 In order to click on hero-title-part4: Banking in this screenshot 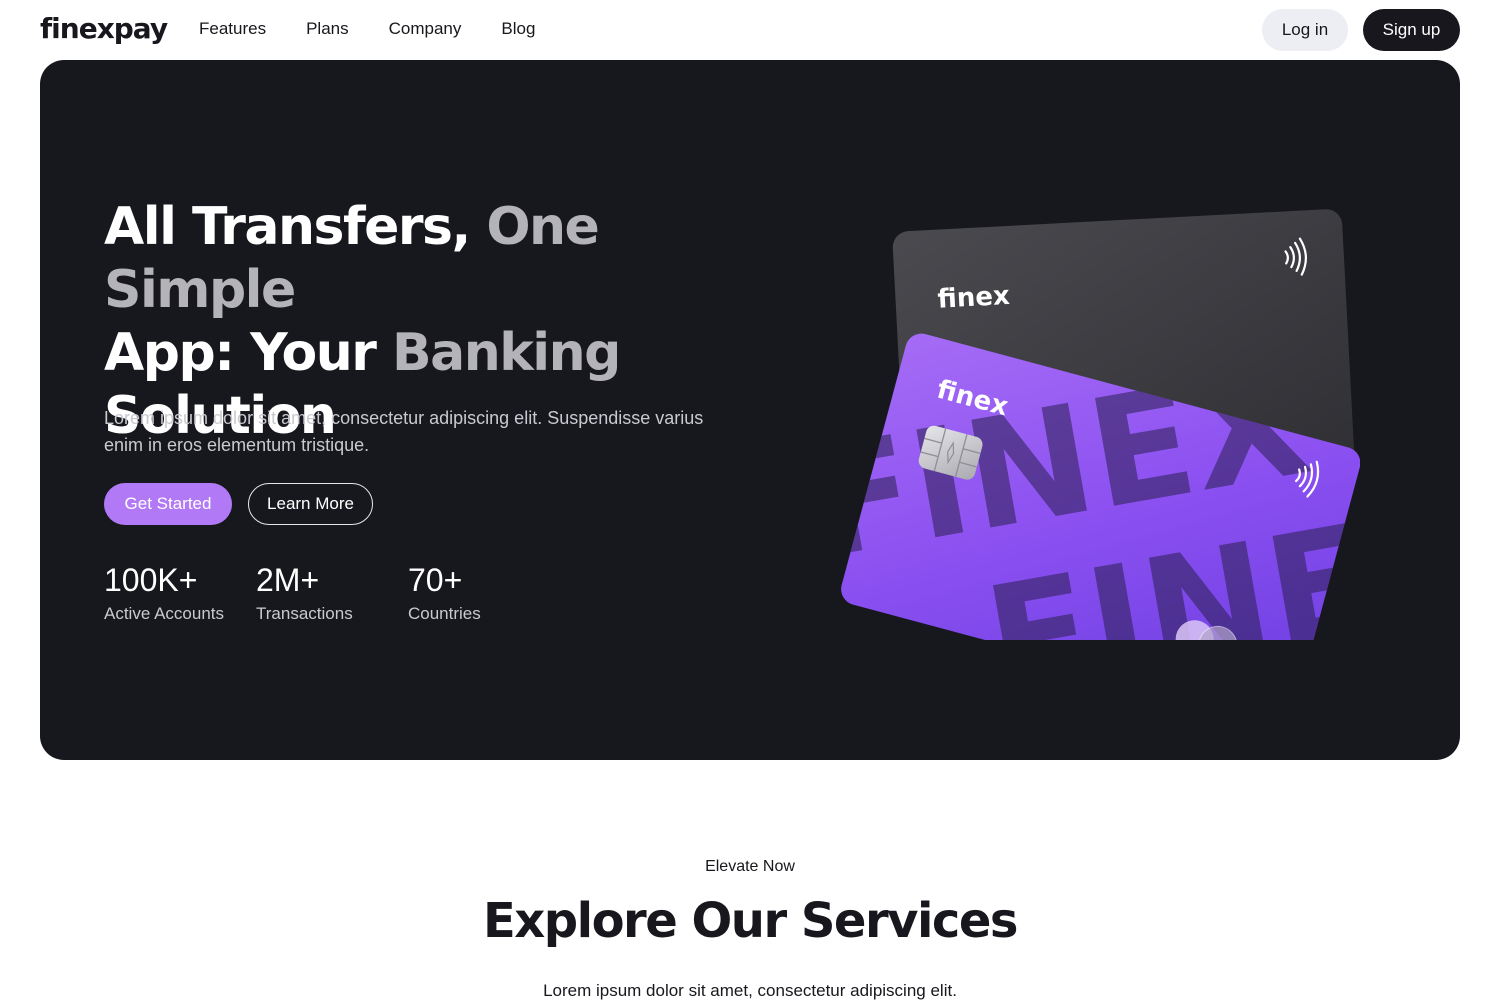, I will do `click(506, 353)`.